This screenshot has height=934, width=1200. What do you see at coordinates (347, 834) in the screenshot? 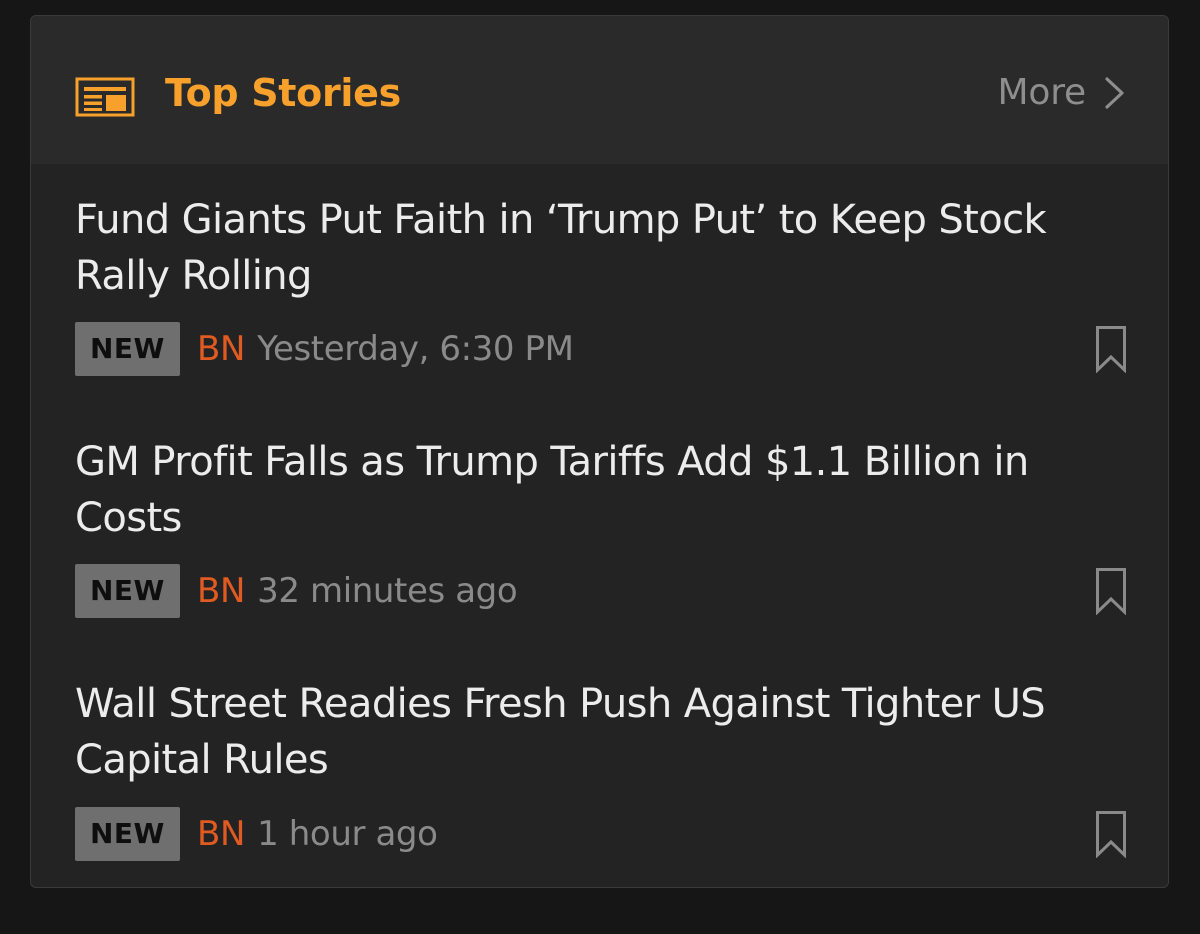
I see `story-timestamp: 1 hour ago` at bounding box center [347, 834].